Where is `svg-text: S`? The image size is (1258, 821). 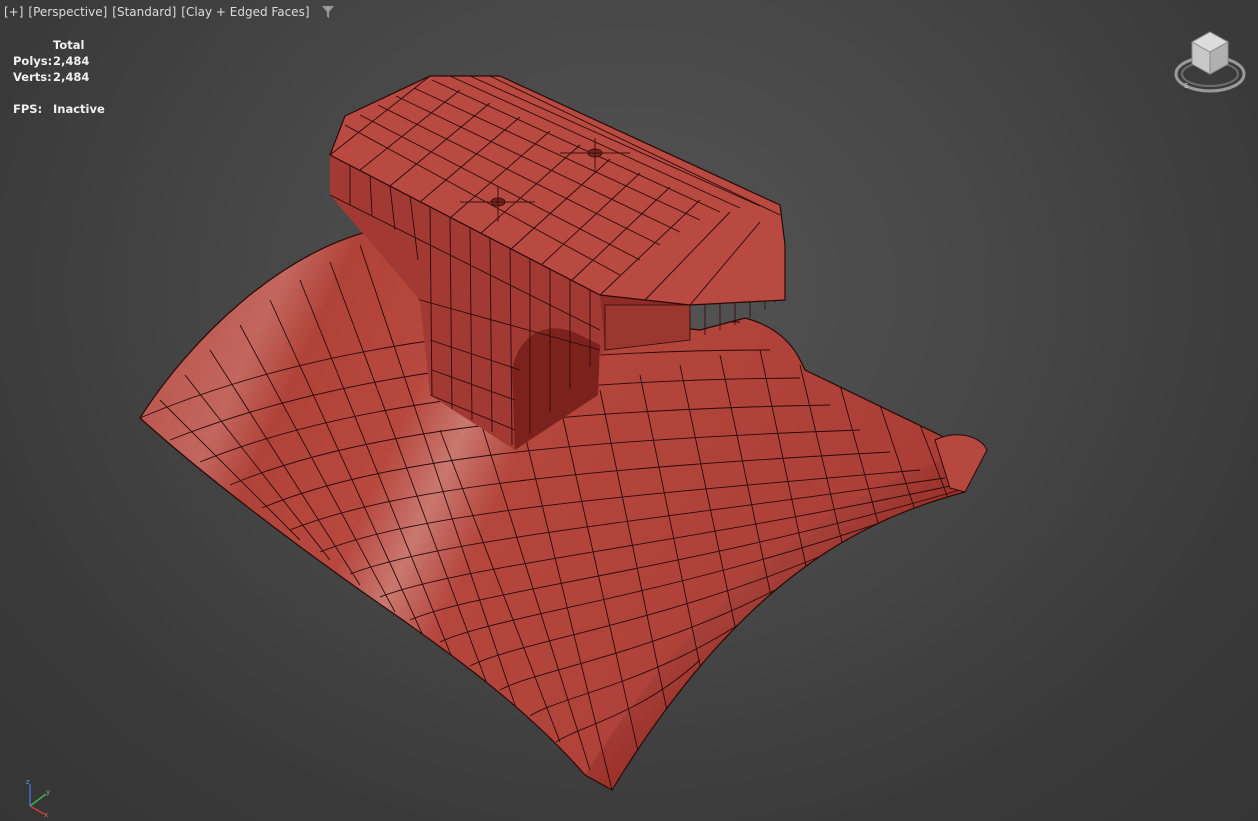
svg-text: S is located at coordinates (1186, 86).